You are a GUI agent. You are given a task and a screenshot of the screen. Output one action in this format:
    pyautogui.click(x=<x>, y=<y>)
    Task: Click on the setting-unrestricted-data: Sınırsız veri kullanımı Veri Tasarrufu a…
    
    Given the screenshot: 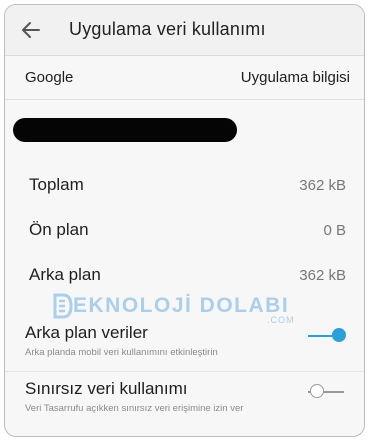 What is the action you would take?
    pyautogui.click(x=184, y=404)
    